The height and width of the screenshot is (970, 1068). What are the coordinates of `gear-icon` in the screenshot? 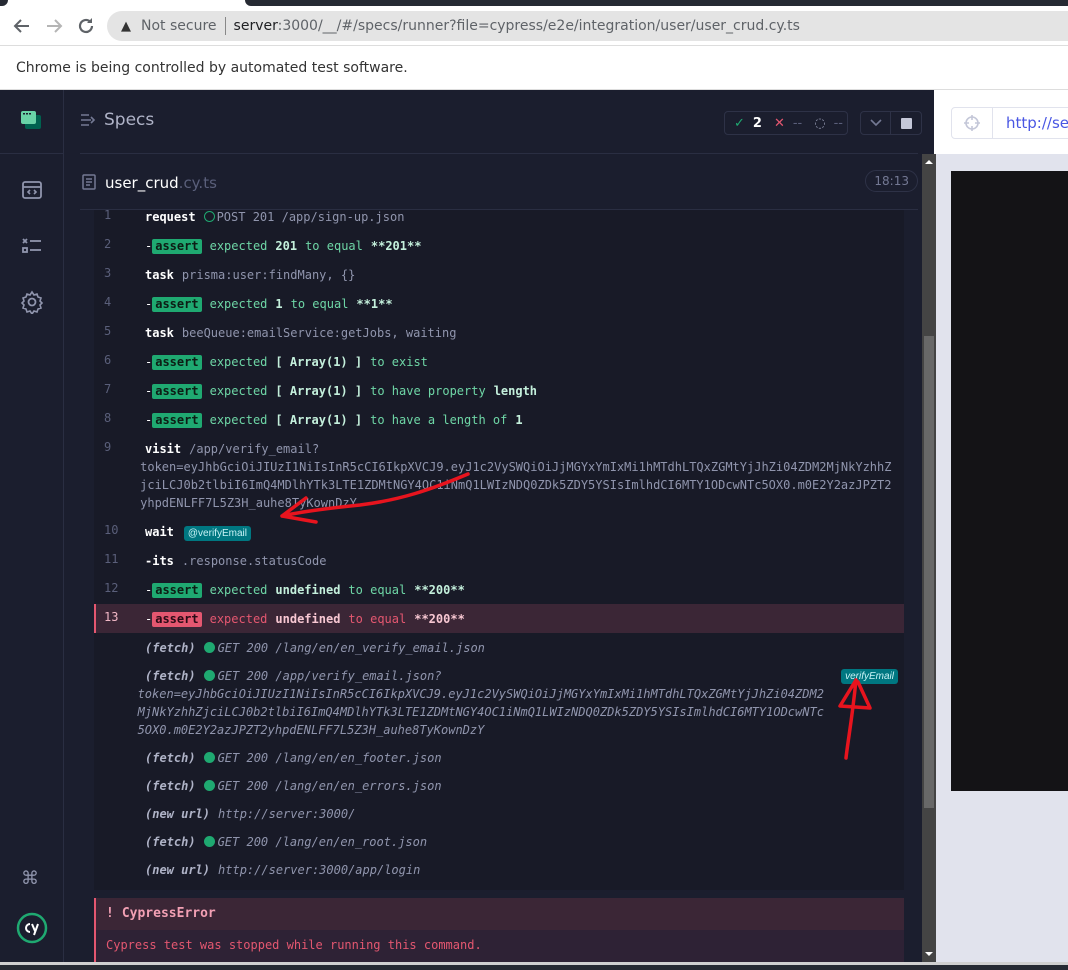 It's located at (32, 302).